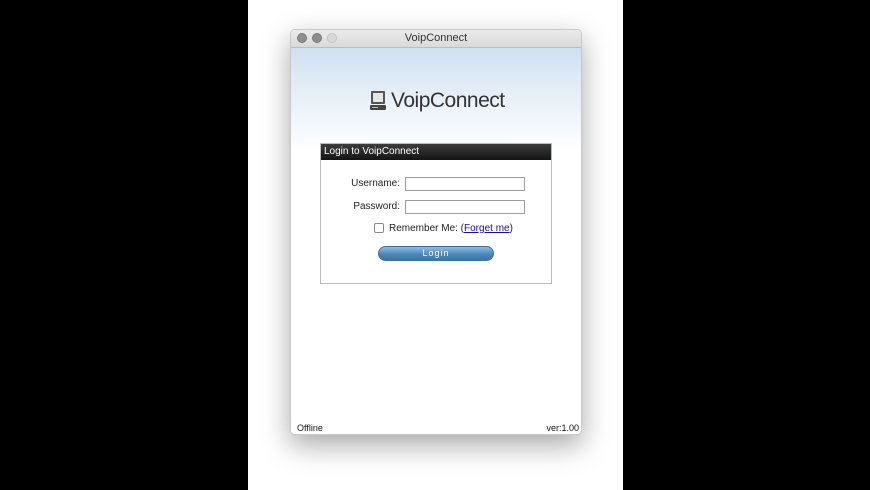 The height and width of the screenshot is (490, 870). I want to click on title-bar: VoipConnect, so click(436, 39).